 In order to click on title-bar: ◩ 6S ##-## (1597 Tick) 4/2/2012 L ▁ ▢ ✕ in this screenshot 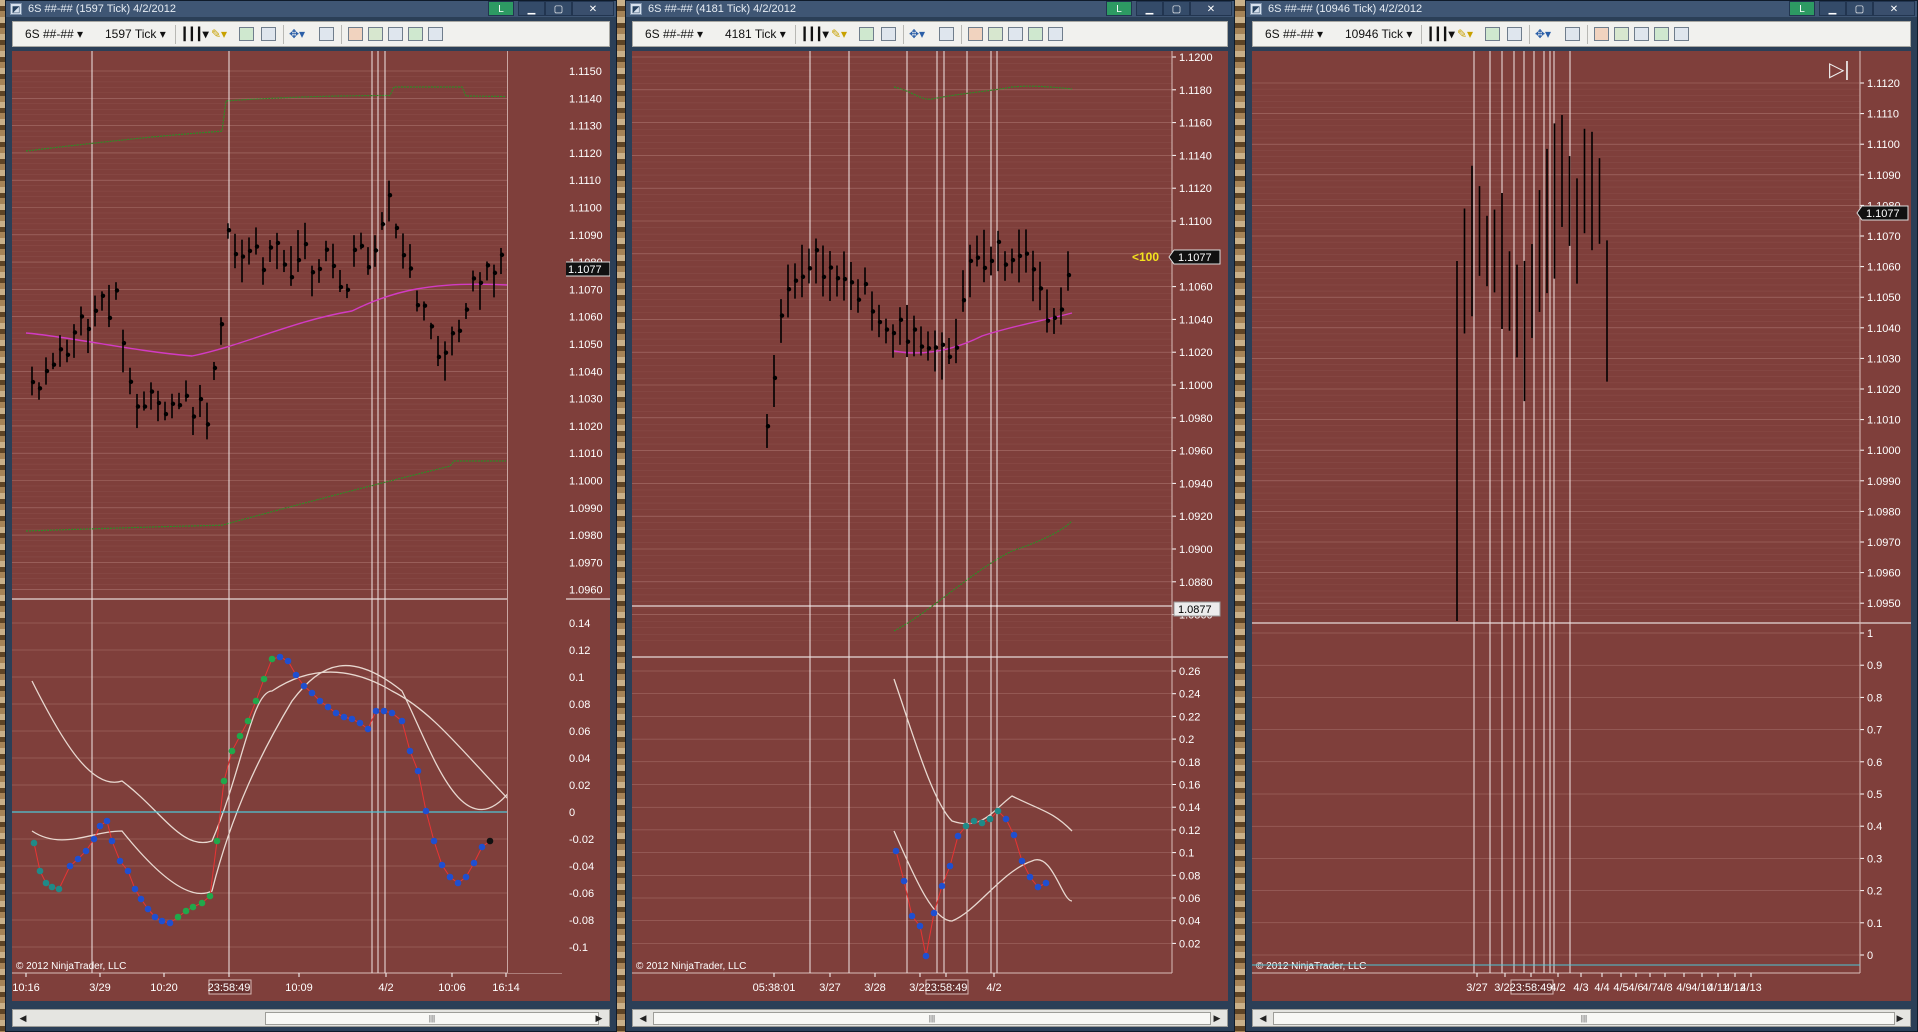, I will do `click(311, 9)`.